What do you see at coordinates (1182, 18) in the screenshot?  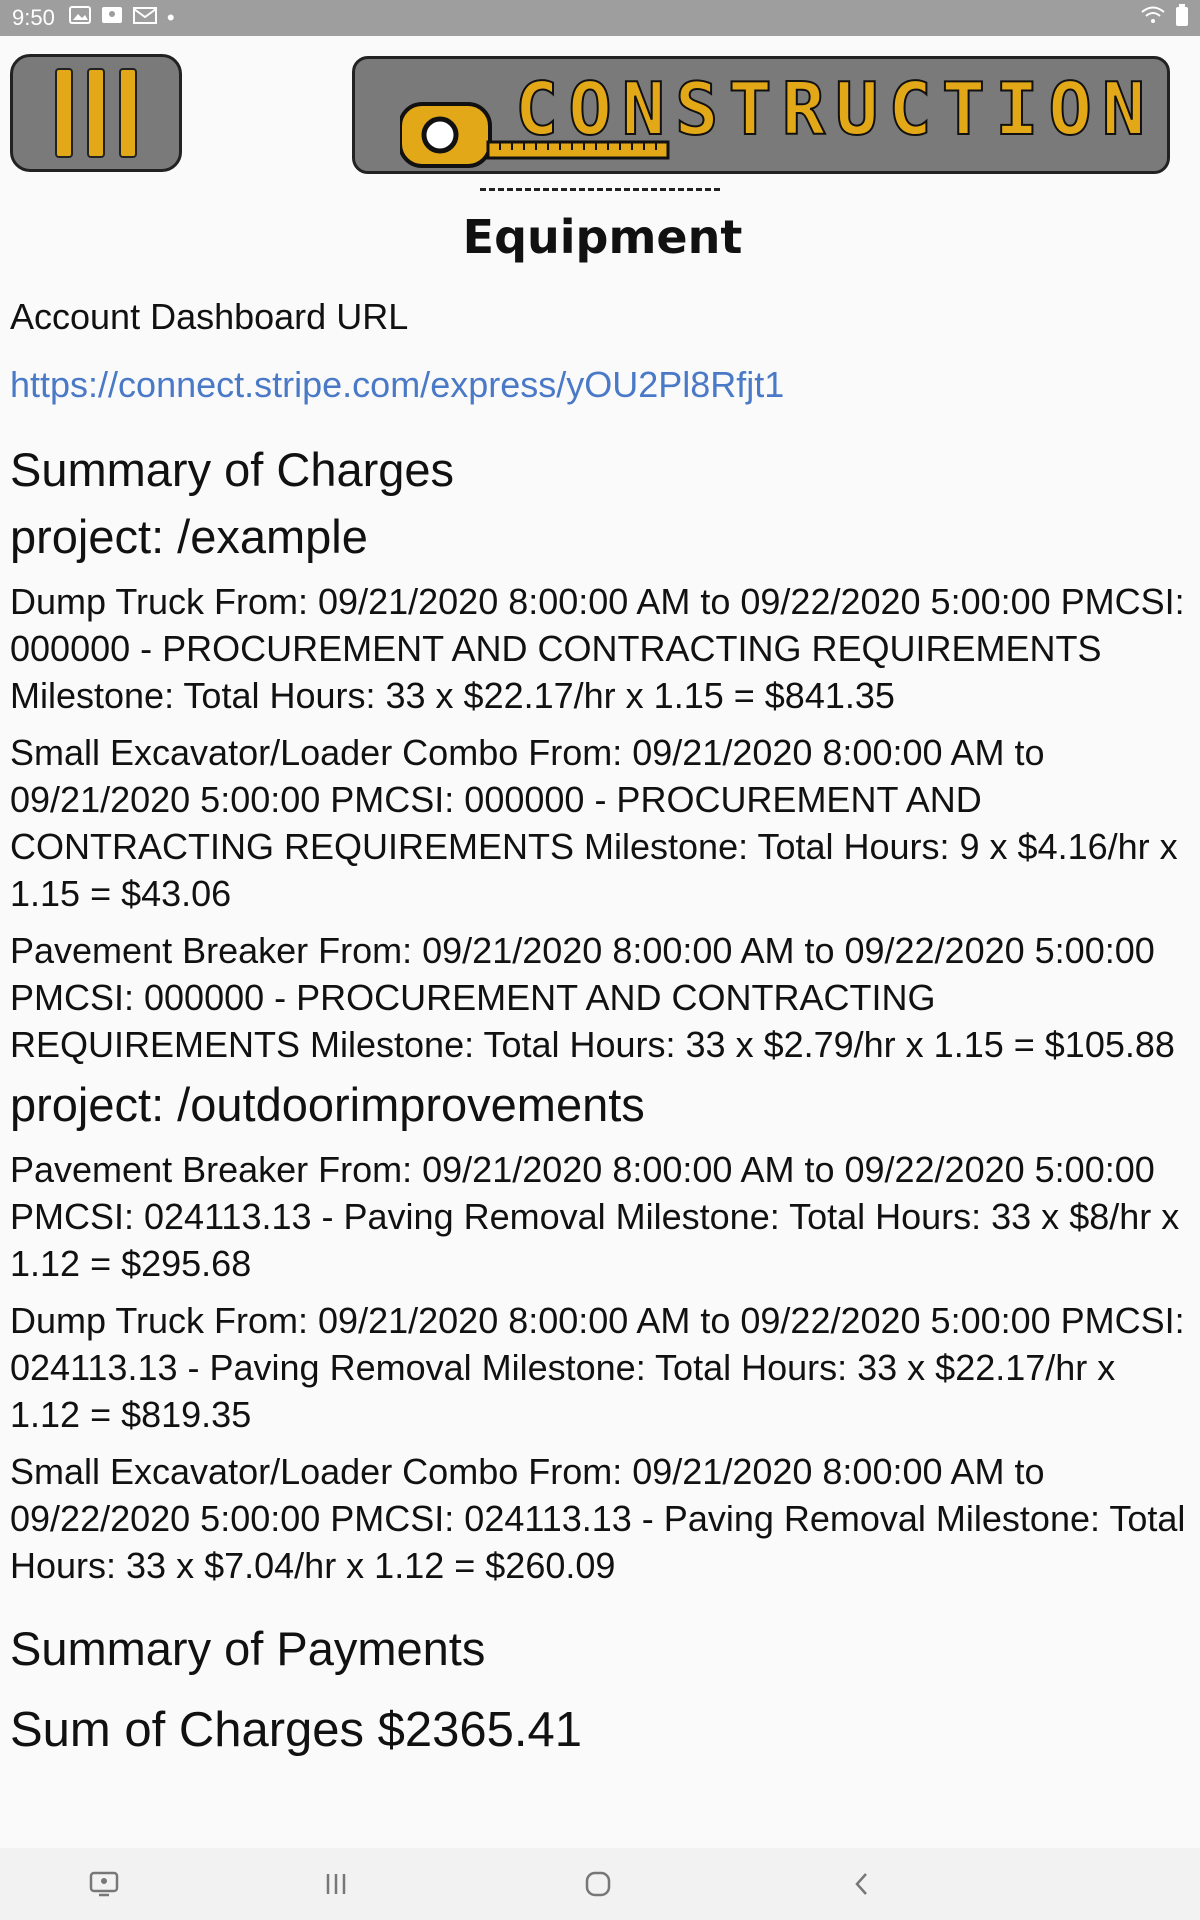 I see `battery-icon` at bounding box center [1182, 18].